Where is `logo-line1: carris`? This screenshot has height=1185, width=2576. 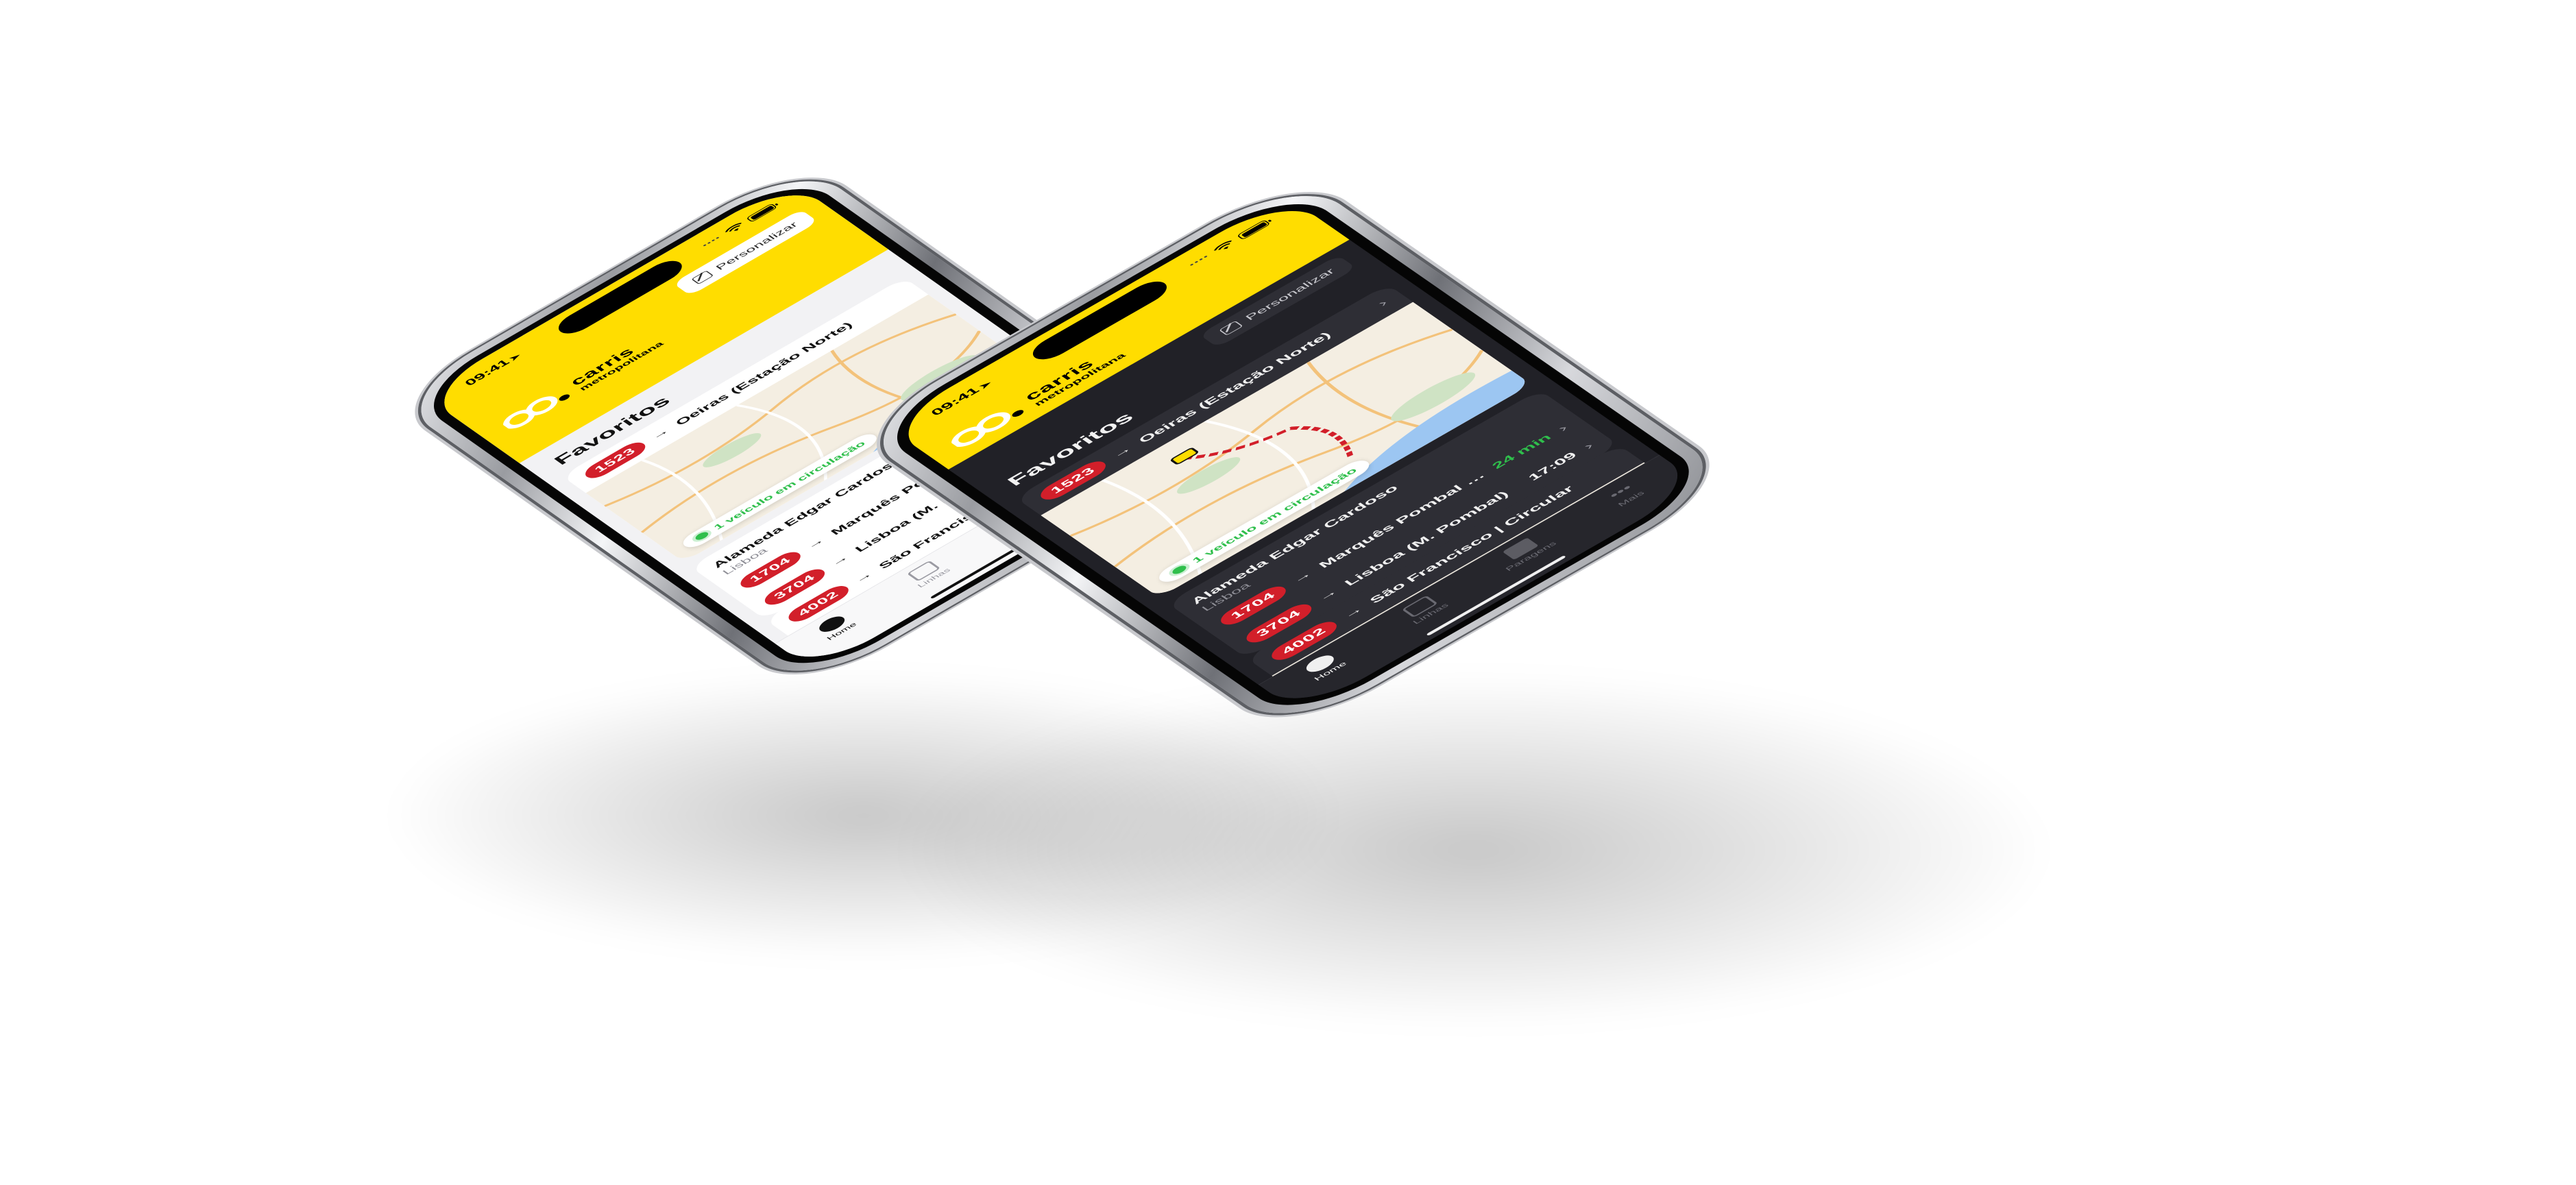
logo-line1: carris is located at coordinates (602, 366).